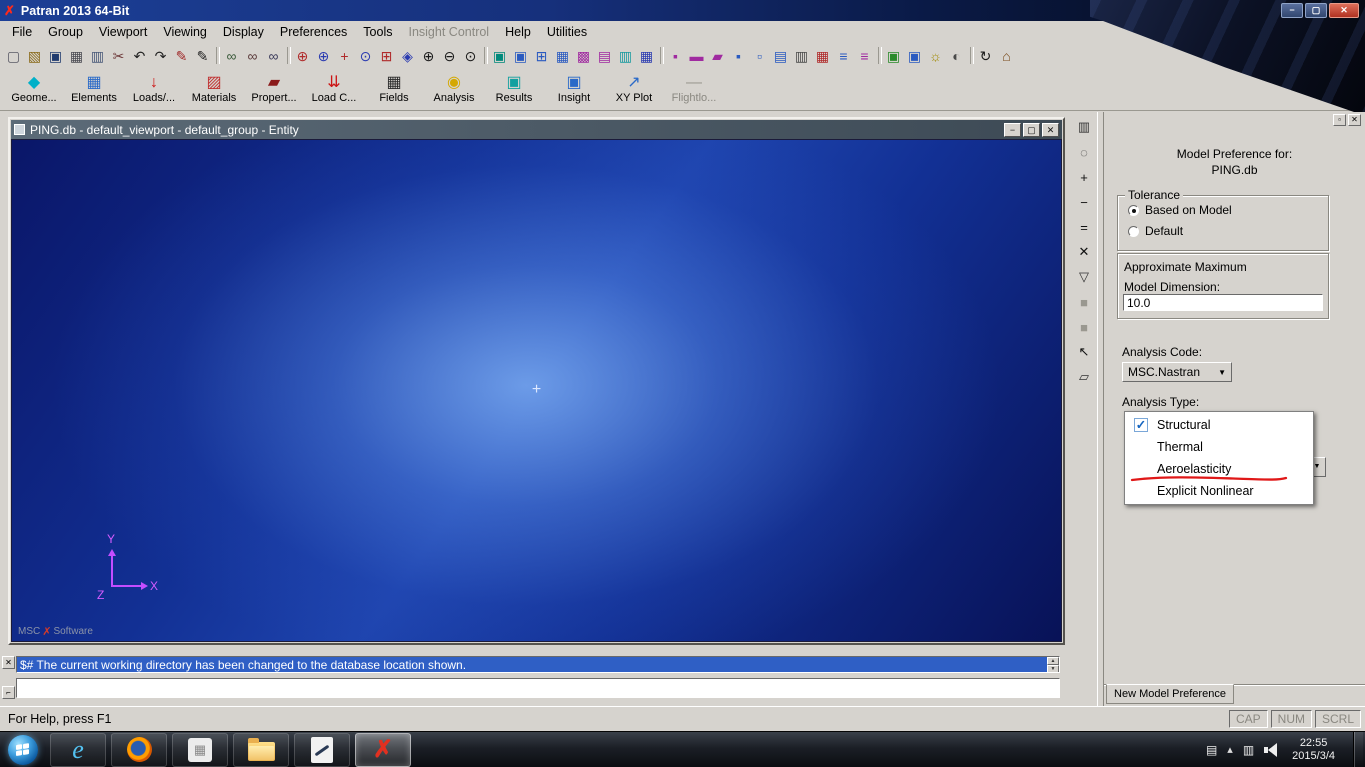  I want to click on menu-tools: Tools, so click(377, 32).